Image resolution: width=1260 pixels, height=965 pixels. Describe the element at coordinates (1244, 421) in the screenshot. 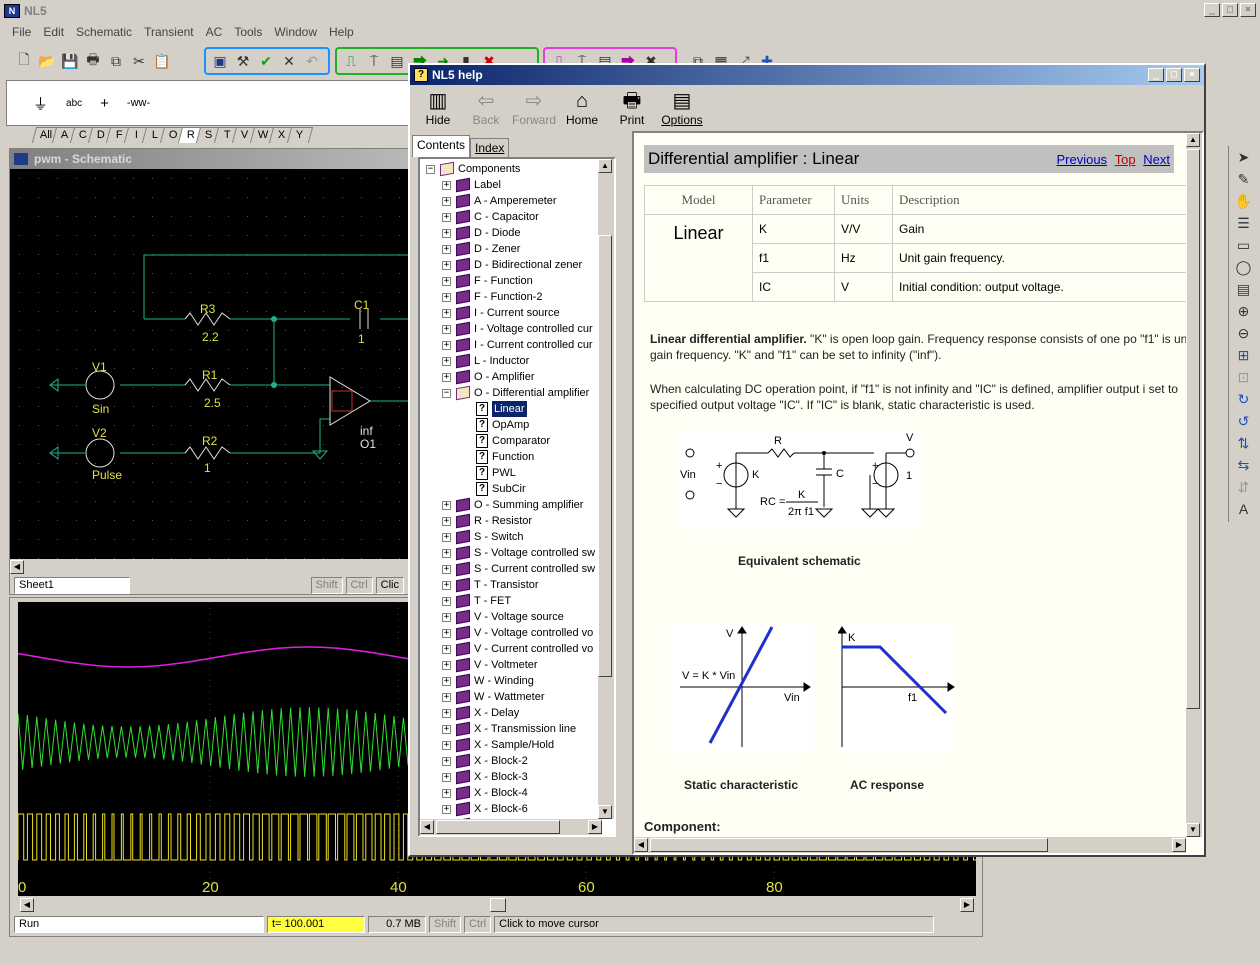

I see `rotate-ccw-icon: ↺` at that location.